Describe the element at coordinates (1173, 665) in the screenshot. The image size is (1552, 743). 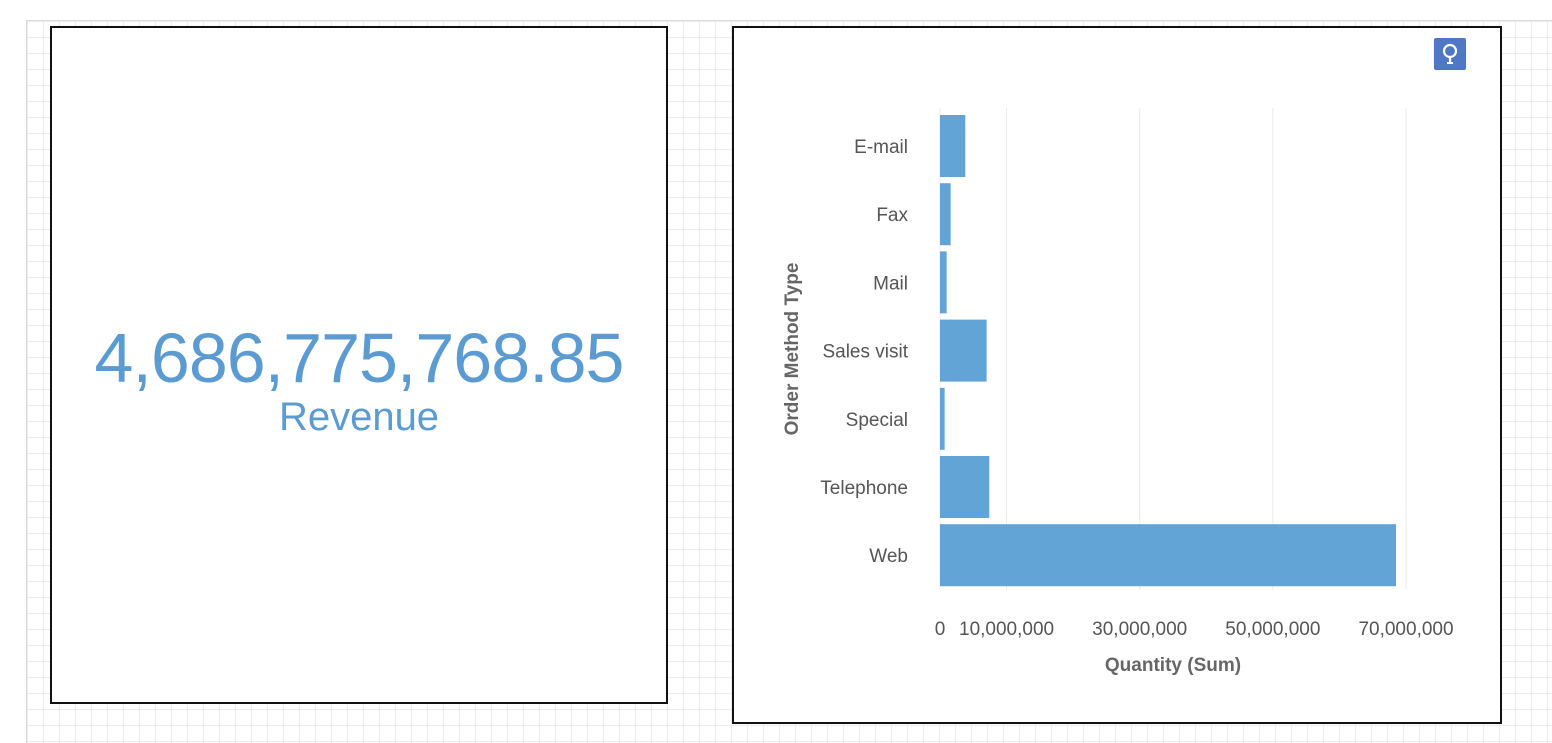
I see `x-axis-title: Quantity (Sum)` at that location.